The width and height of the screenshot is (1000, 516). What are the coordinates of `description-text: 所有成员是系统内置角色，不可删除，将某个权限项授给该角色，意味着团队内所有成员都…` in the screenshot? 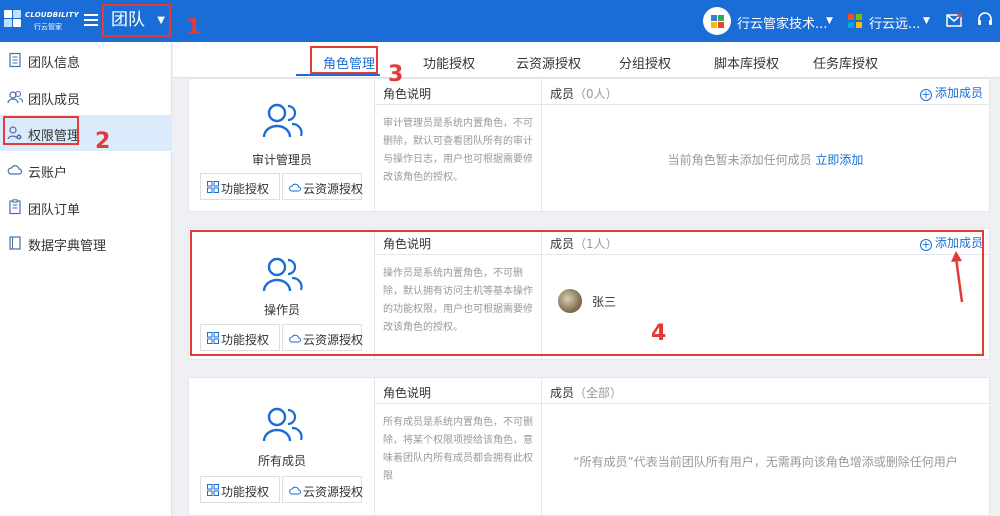 It's located at (458, 449).